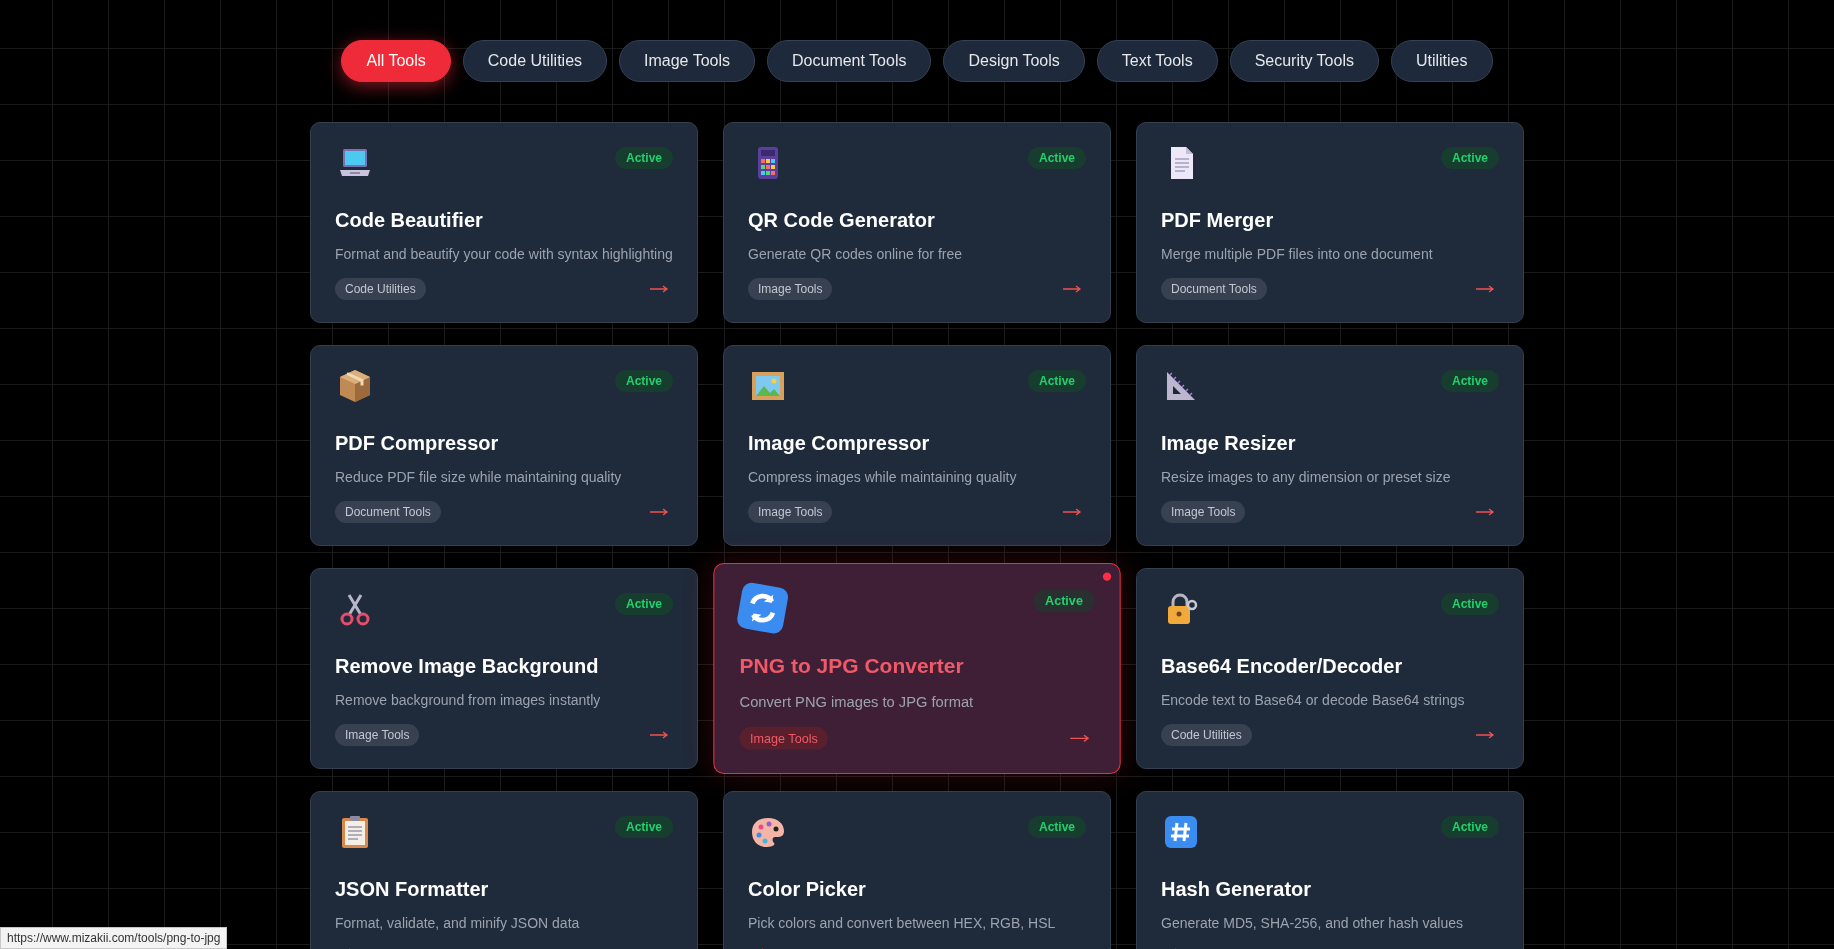  What do you see at coordinates (1313, 700) in the screenshot?
I see `tool-description: Encode text to Base64 or decode Base64 strings` at bounding box center [1313, 700].